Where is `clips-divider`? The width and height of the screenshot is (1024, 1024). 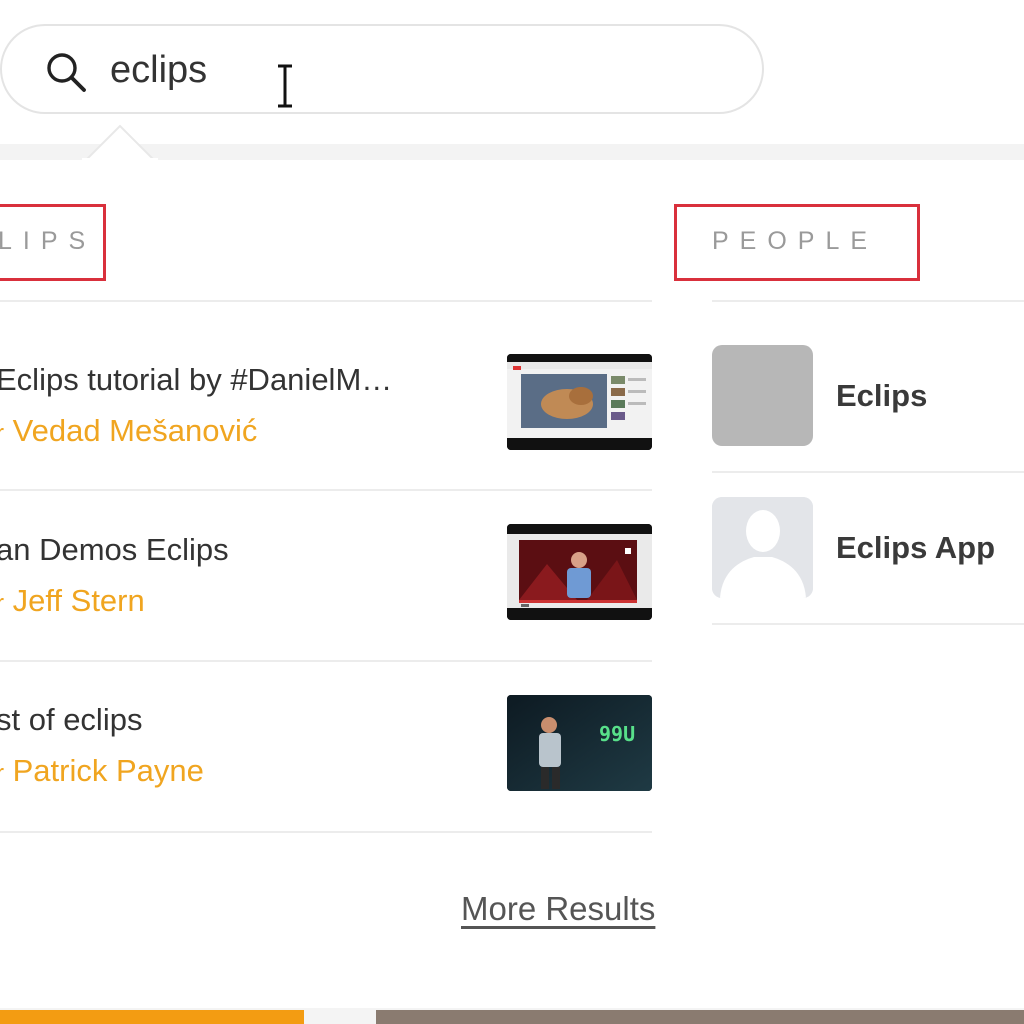
clips-divider is located at coordinates (326, 301).